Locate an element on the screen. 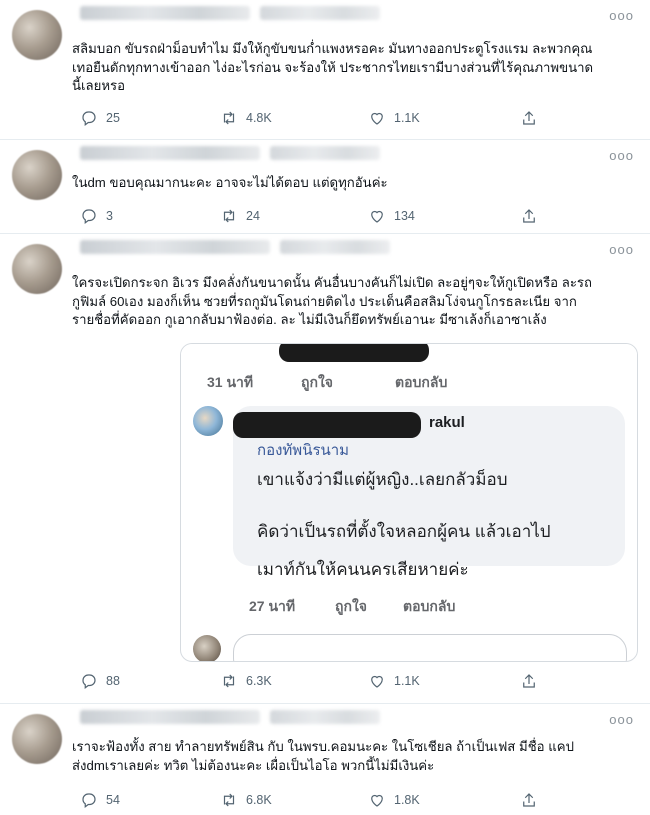  comment-time: 27 นาที is located at coordinates (272, 606).